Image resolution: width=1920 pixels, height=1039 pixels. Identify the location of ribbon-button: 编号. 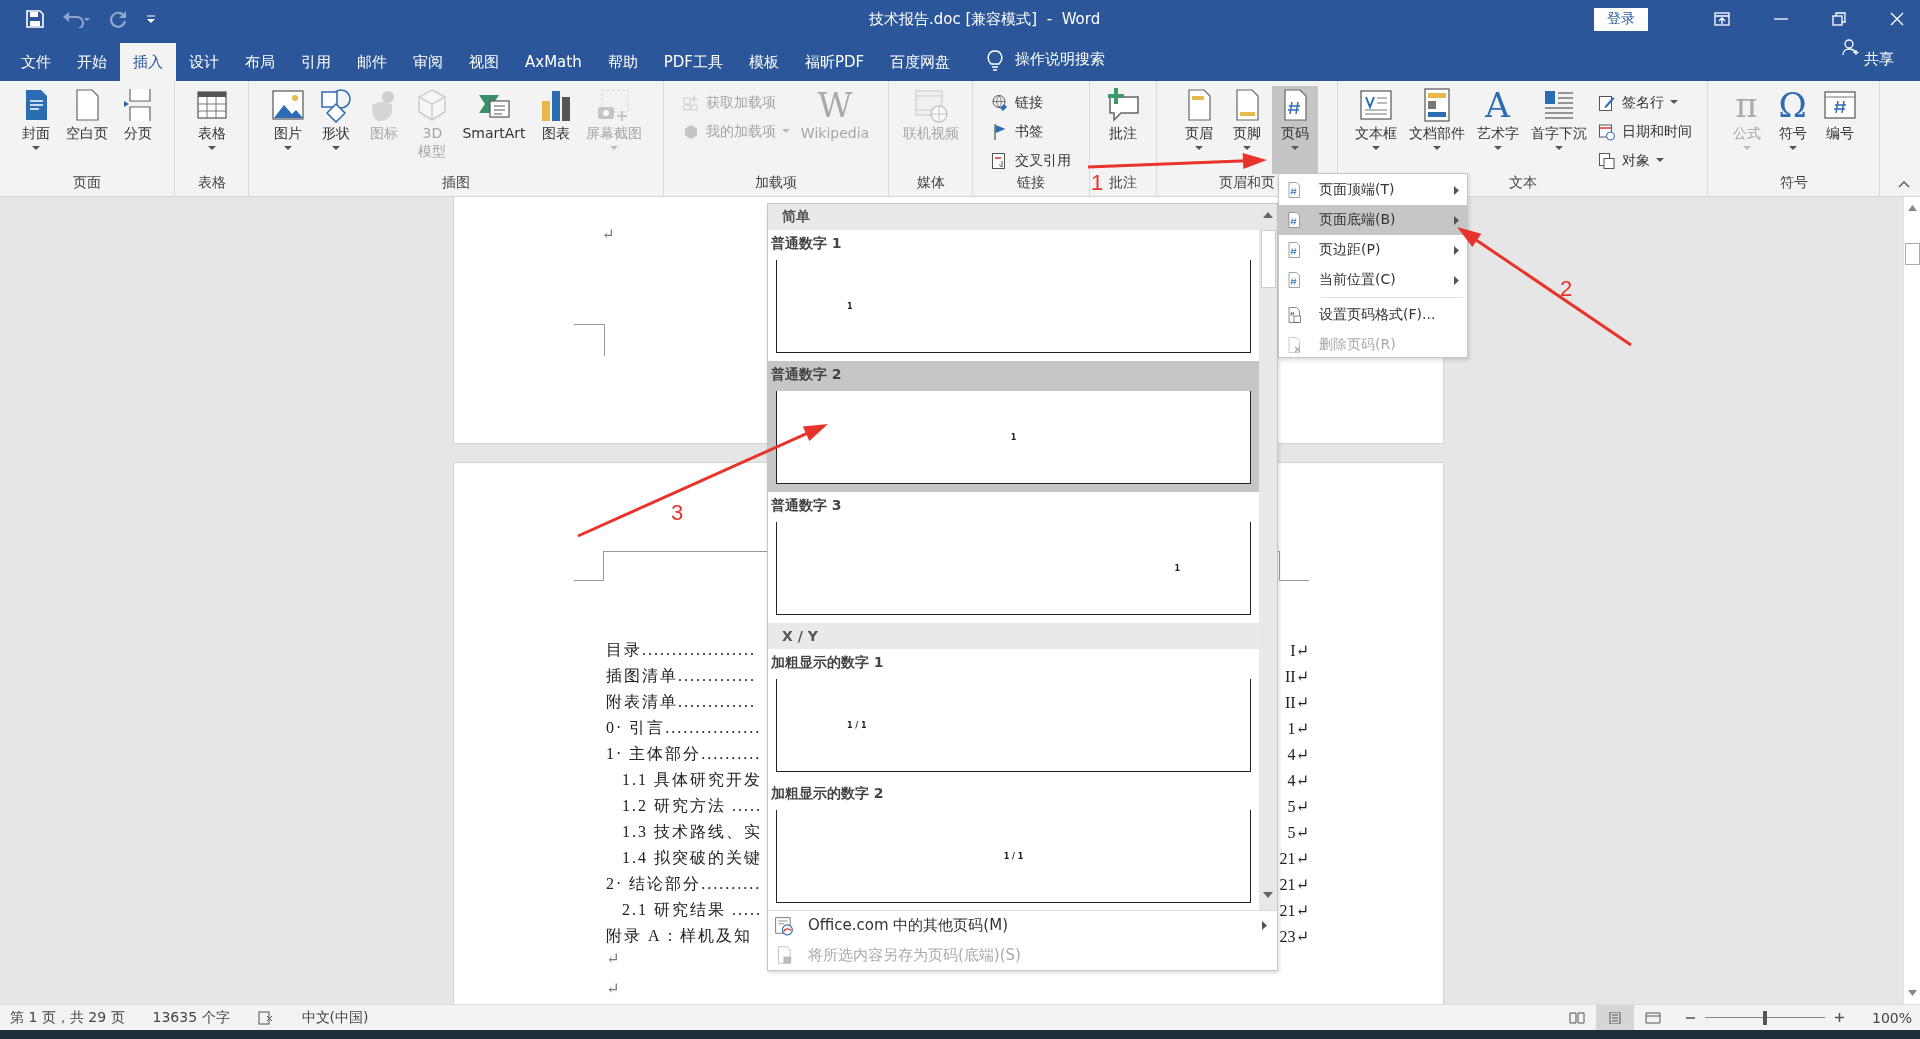
(1839, 130).